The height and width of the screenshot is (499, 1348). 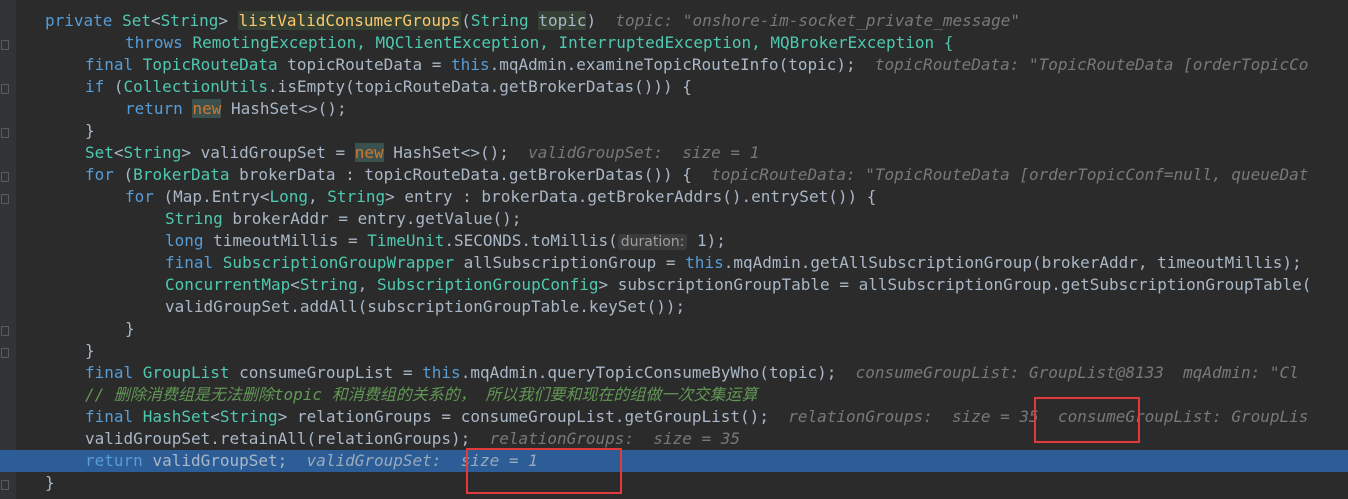 What do you see at coordinates (406, 240) in the screenshot?
I see `type-name: TimeUnit` at bounding box center [406, 240].